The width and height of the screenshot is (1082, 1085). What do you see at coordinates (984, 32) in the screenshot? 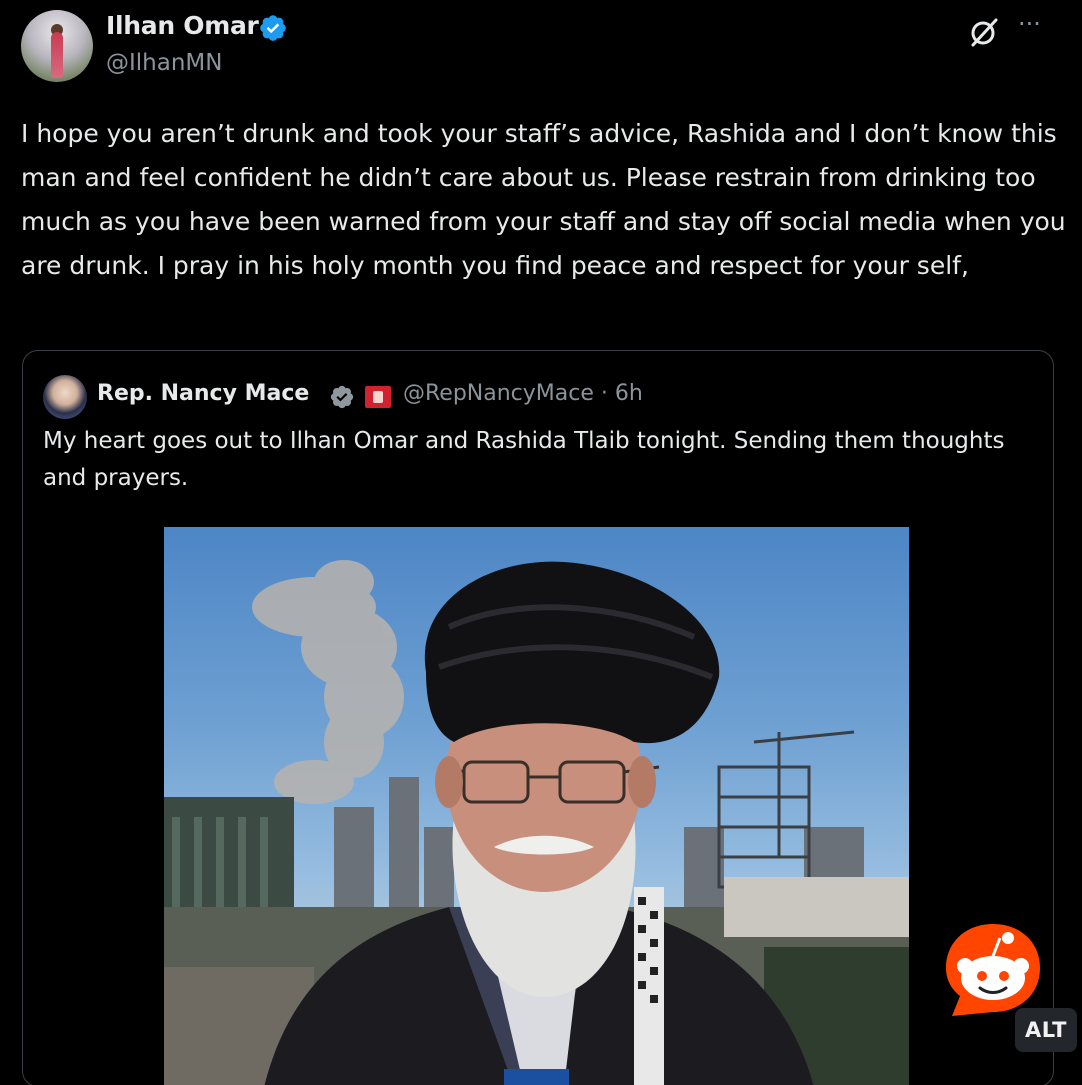
I see `grok-icon` at bounding box center [984, 32].